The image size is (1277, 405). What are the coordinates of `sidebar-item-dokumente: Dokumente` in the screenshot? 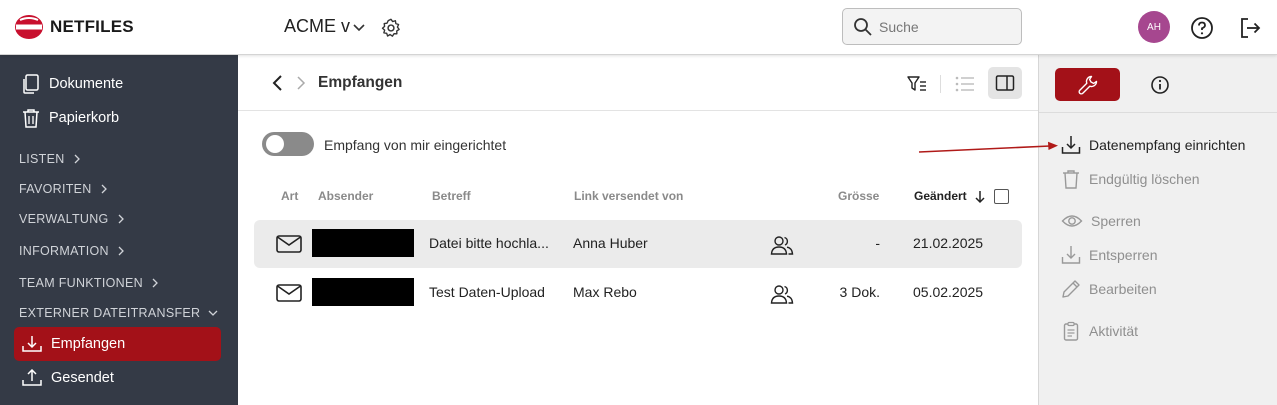 It's located at (117, 84).